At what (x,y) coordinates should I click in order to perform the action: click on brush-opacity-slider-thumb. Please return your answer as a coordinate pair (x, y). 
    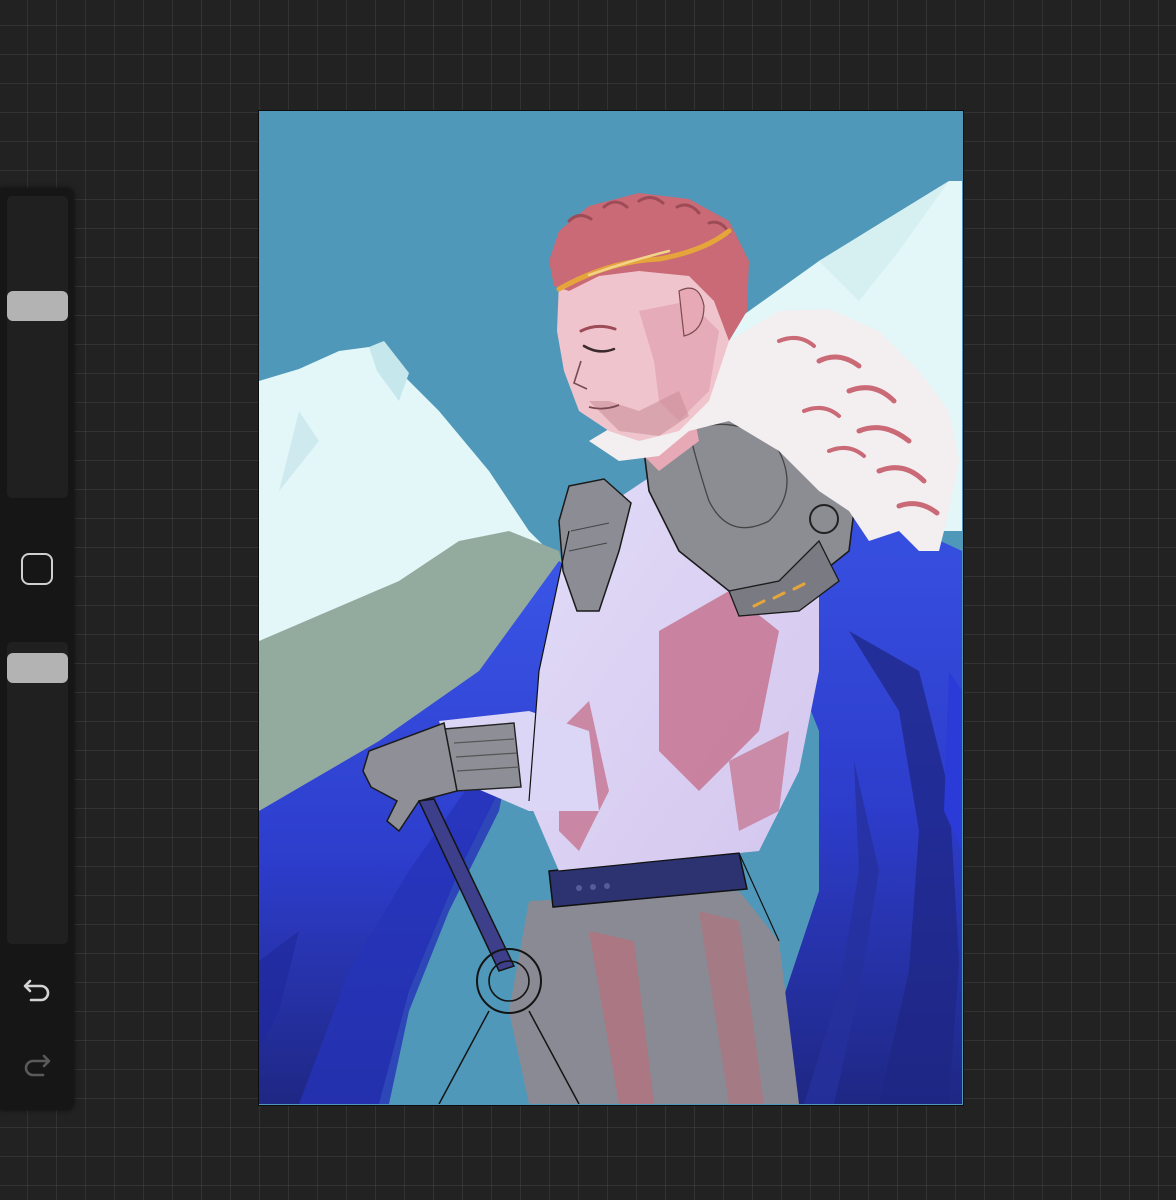
    Looking at the image, I should click on (37, 667).